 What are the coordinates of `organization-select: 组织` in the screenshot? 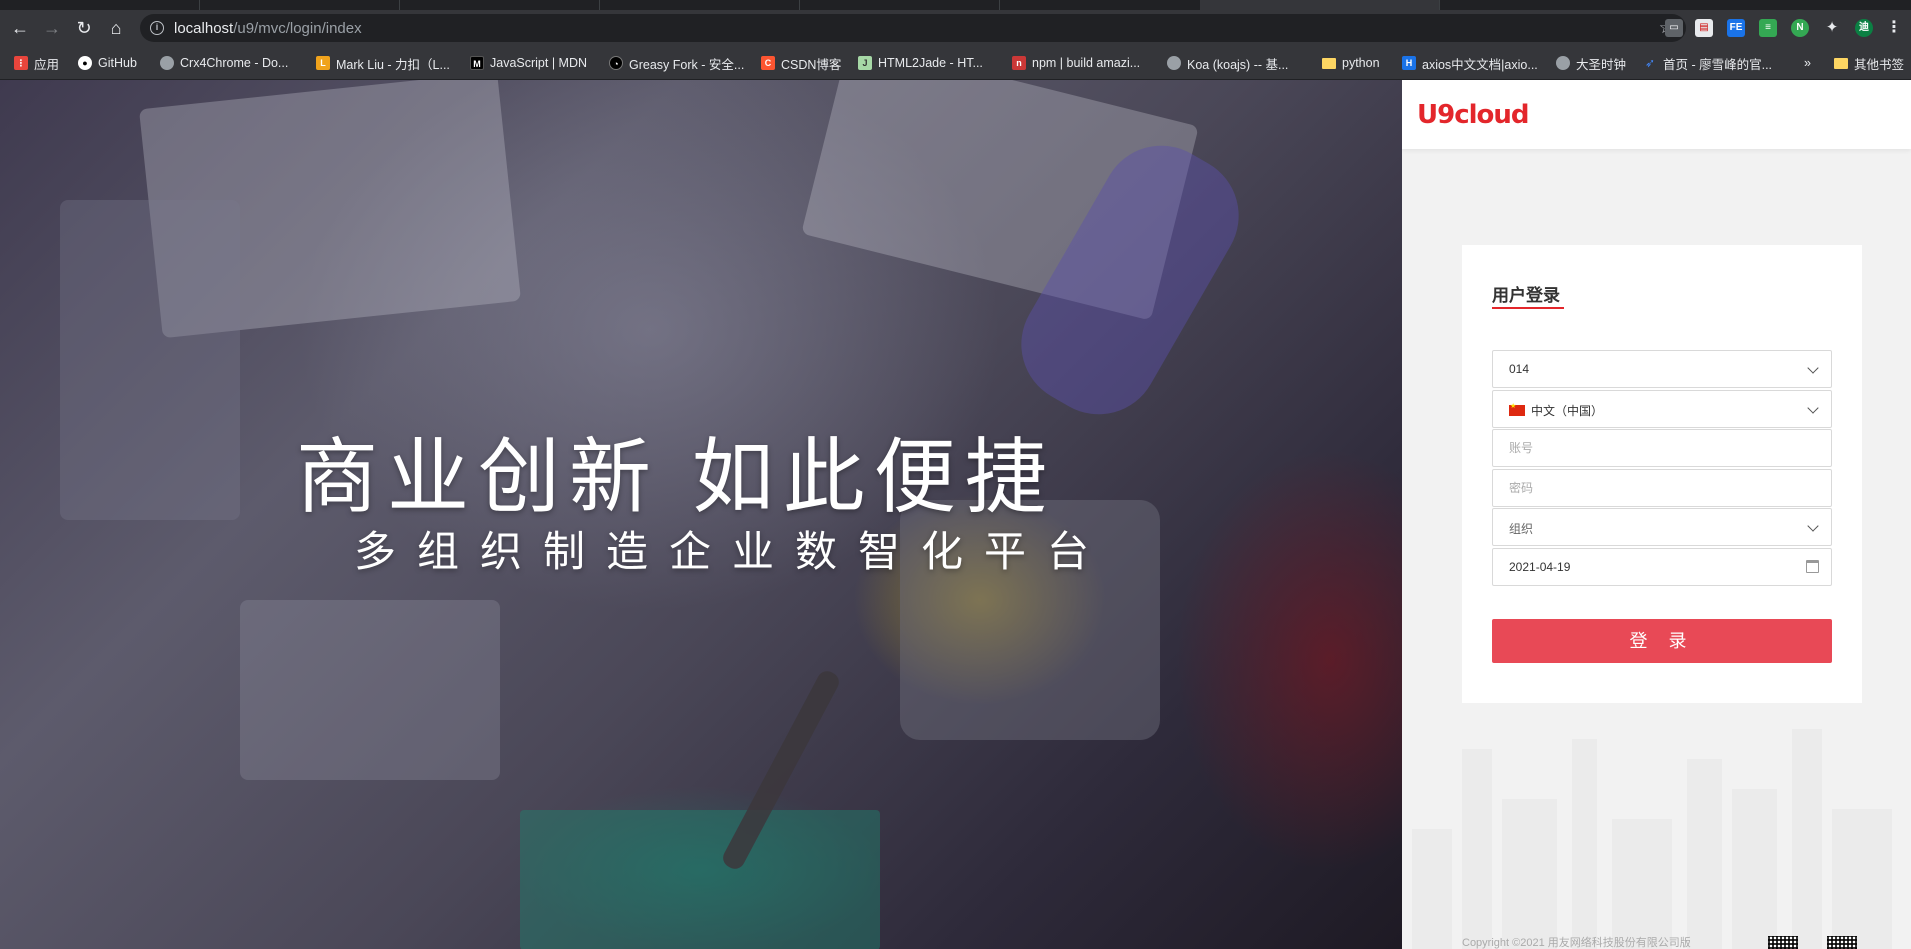 It's located at (1662, 527).